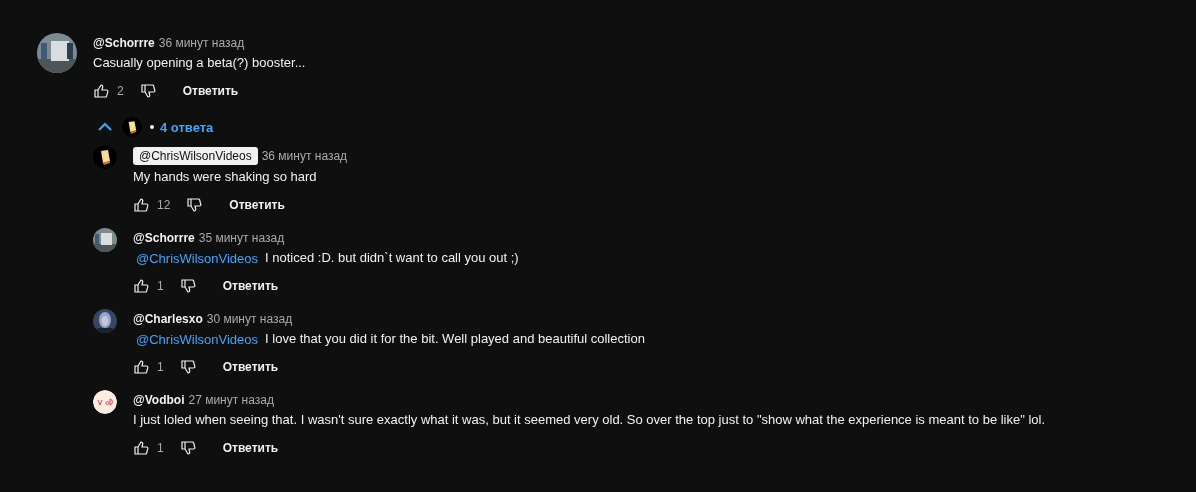 The height and width of the screenshot is (492, 1196). I want to click on like-count: 2, so click(120, 91).